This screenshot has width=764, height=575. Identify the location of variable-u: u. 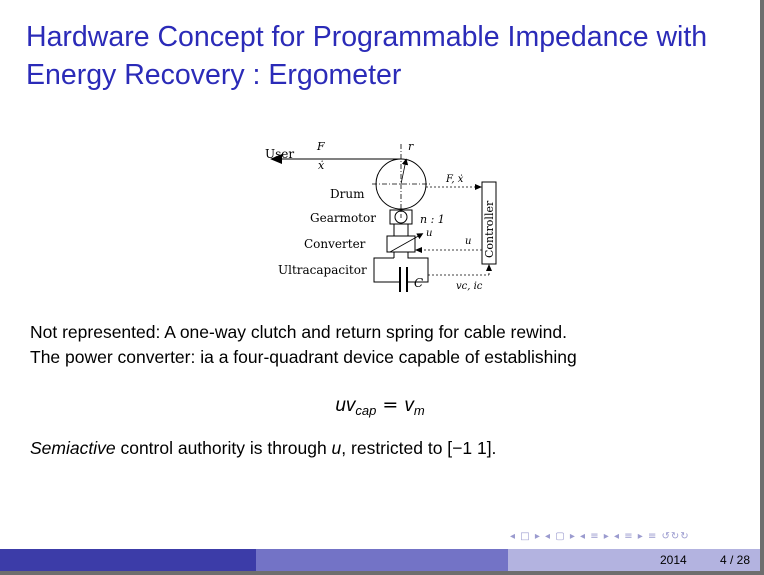
(336, 448).